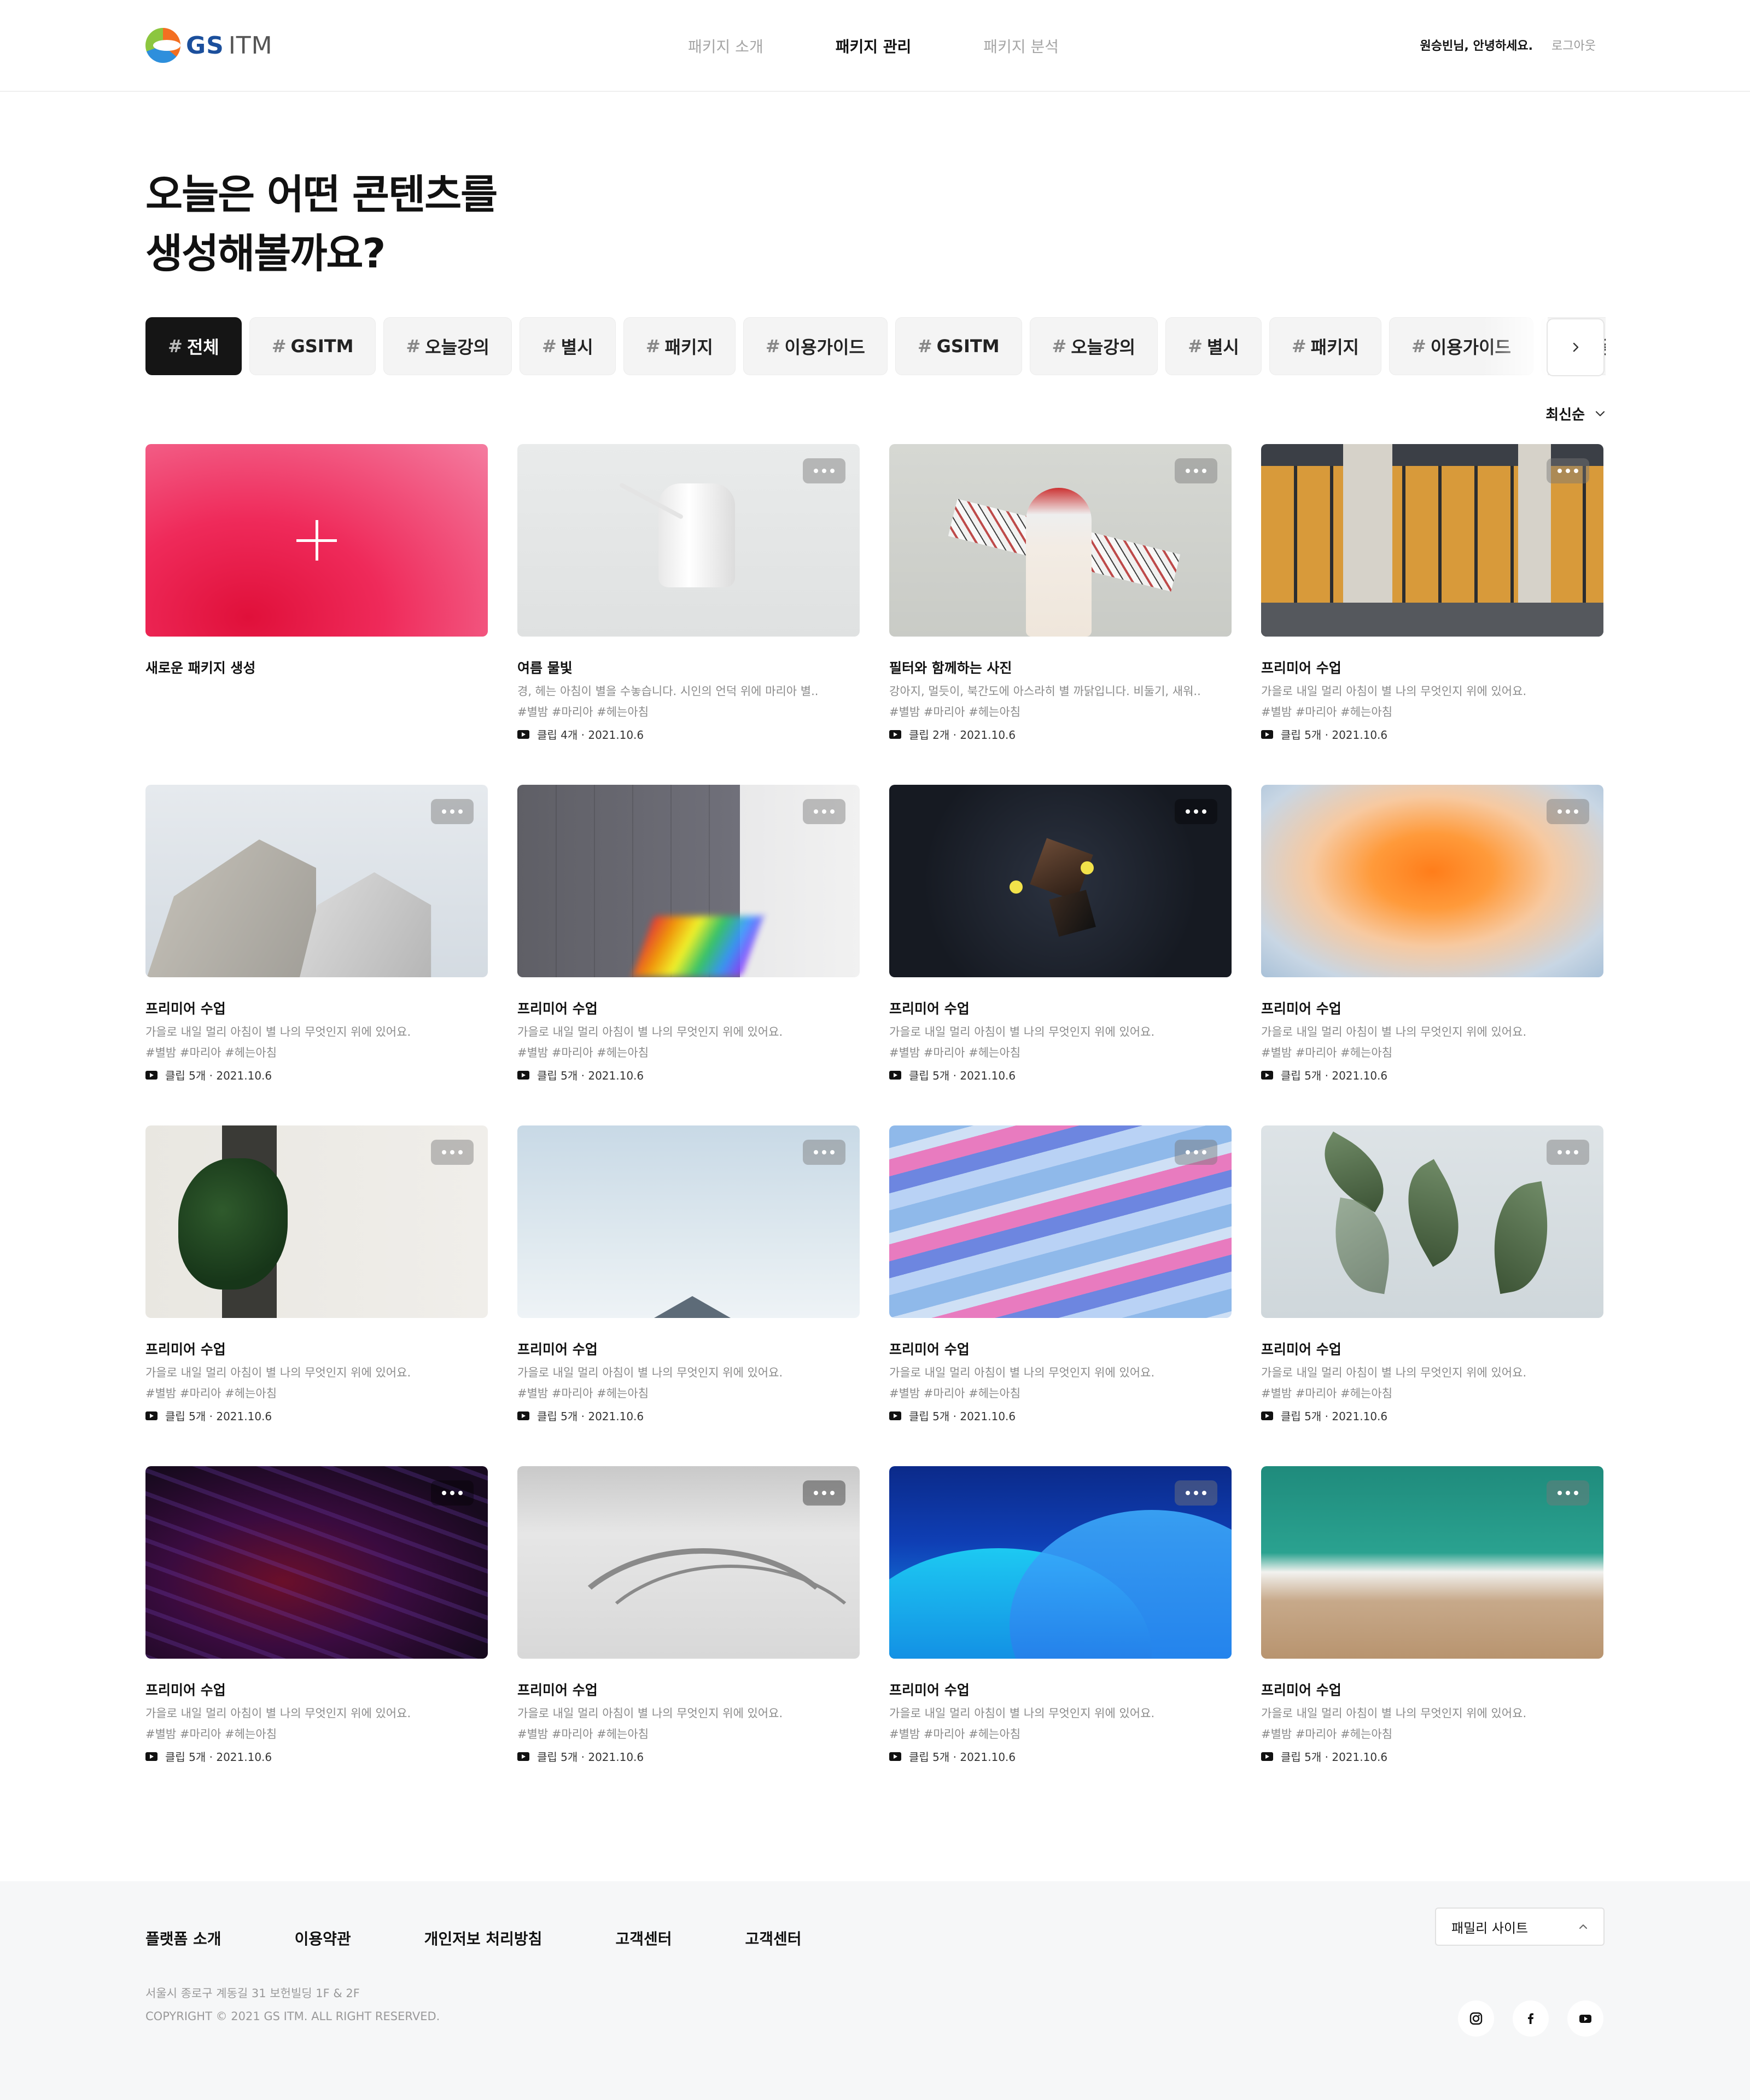 Image resolution: width=1750 pixels, height=2100 pixels. Describe the element at coordinates (679, 346) in the screenshot. I see `chip-4: # 패키지` at that location.